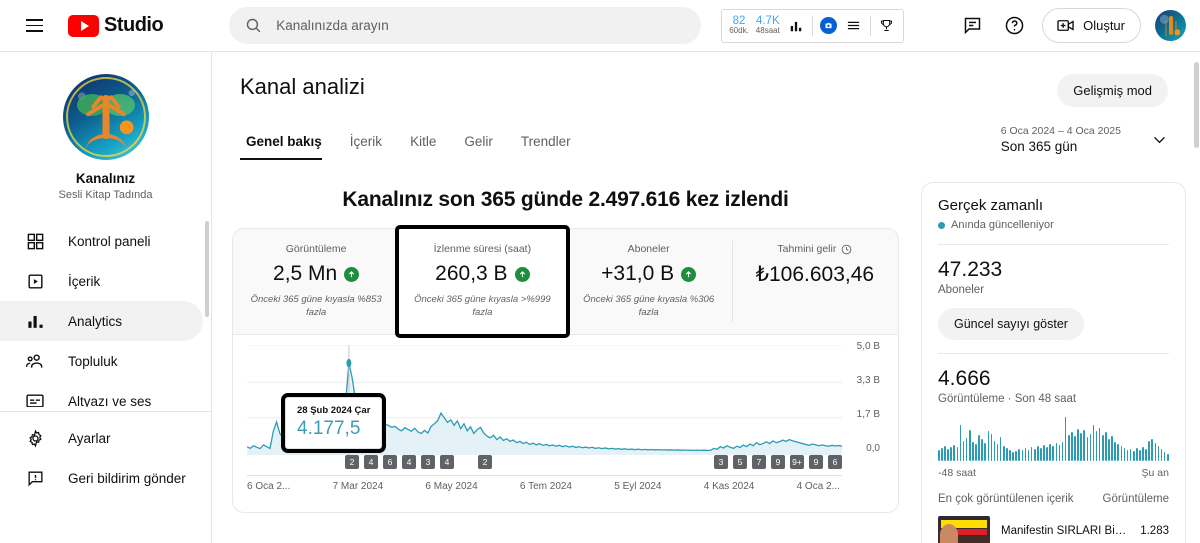 The image size is (1200, 543). What do you see at coordinates (481, 25) in the screenshot?
I see `search-input` at bounding box center [481, 25].